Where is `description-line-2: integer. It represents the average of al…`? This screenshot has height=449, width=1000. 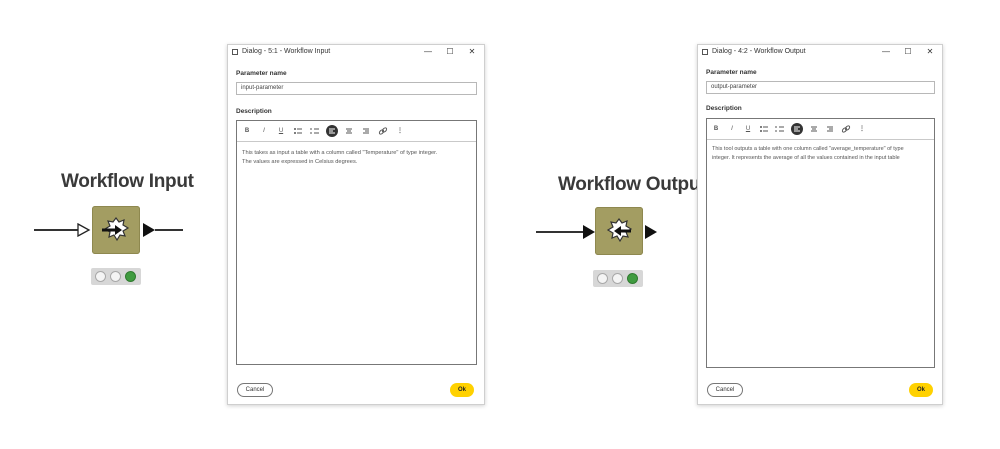
description-line-2: integer. It represents the average of al… is located at coordinates (806, 158).